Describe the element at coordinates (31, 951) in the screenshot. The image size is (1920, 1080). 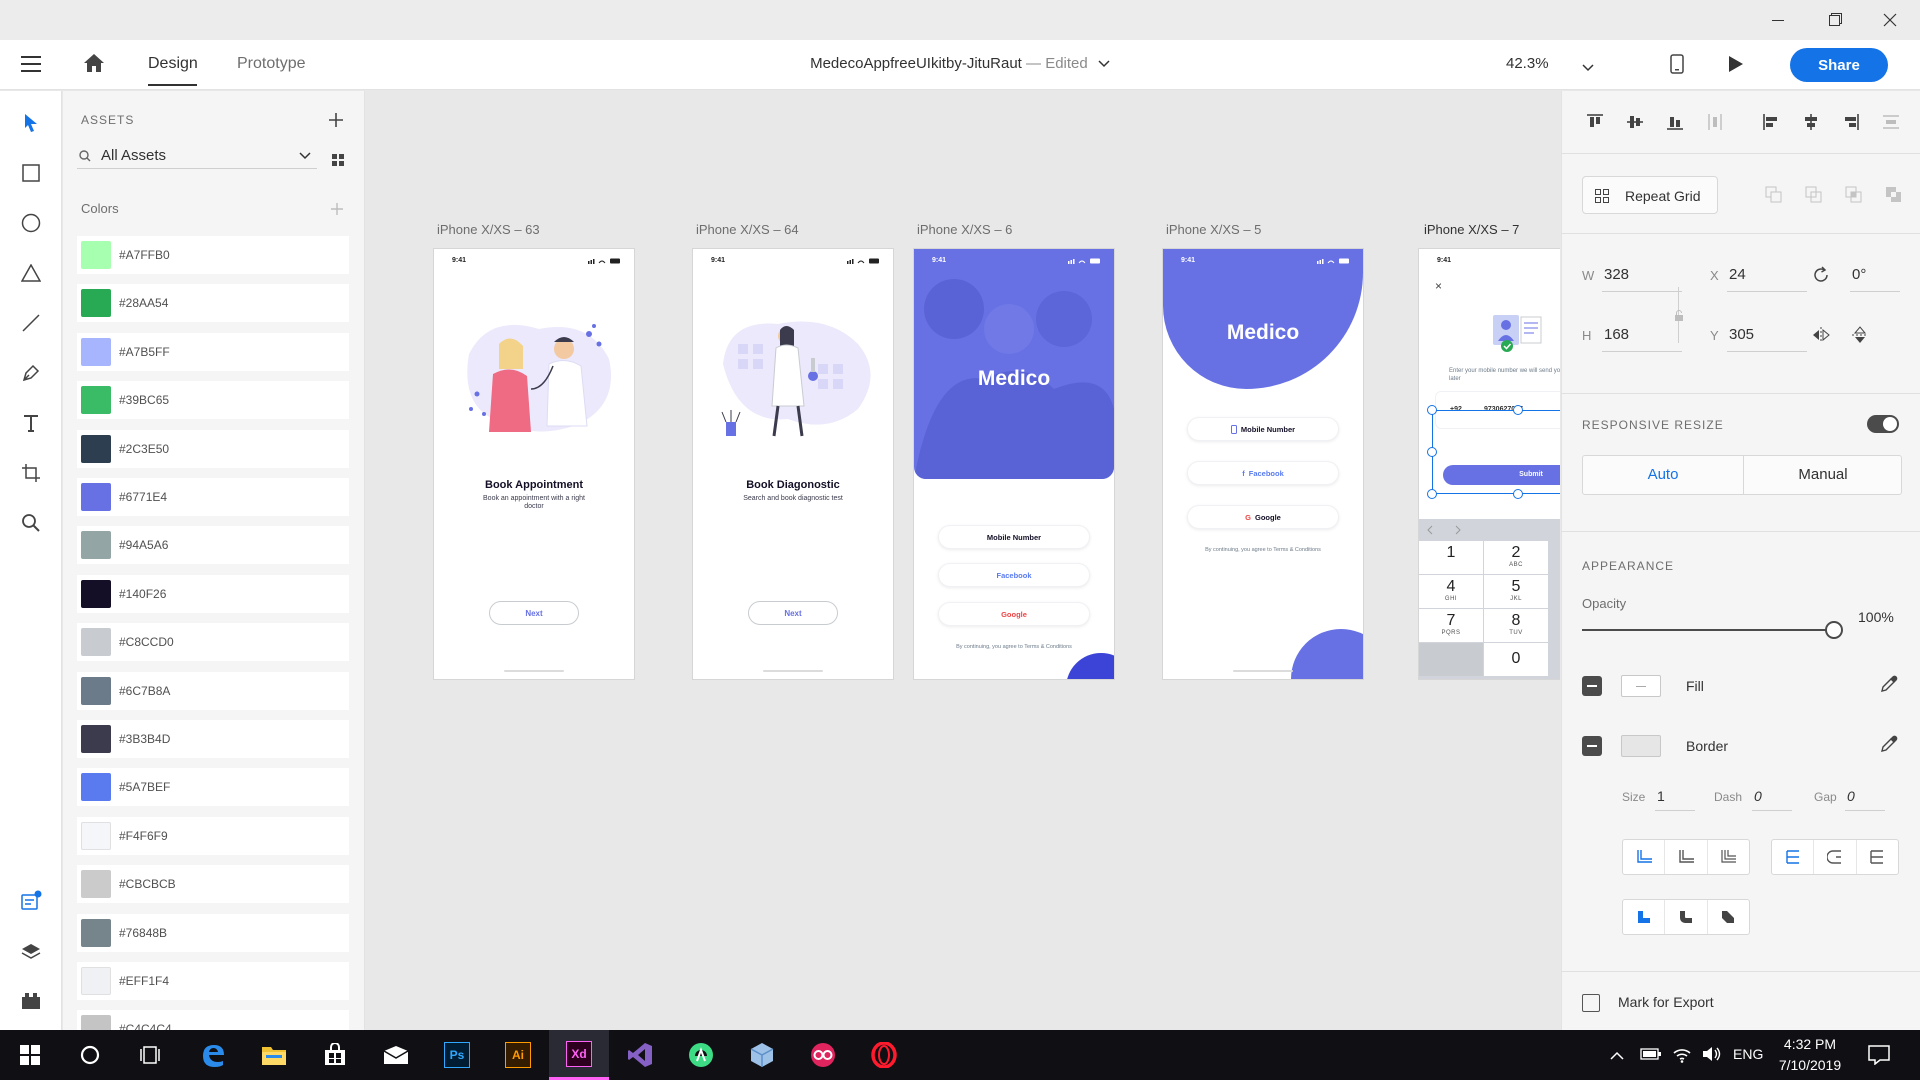
I see `layers-panel-toggle` at that location.